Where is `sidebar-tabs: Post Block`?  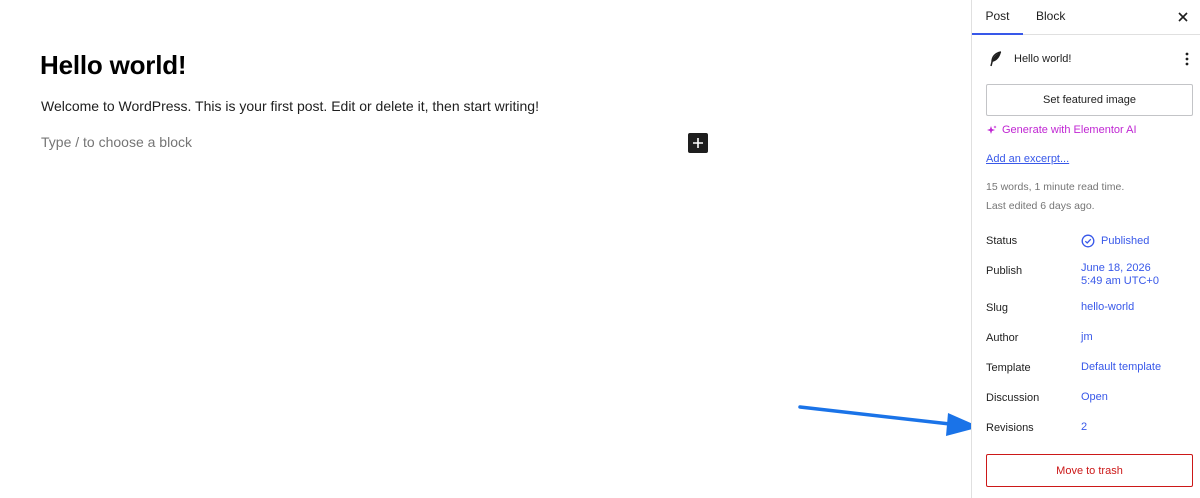
sidebar-tabs: Post Block is located at coordinates (1086, 17).